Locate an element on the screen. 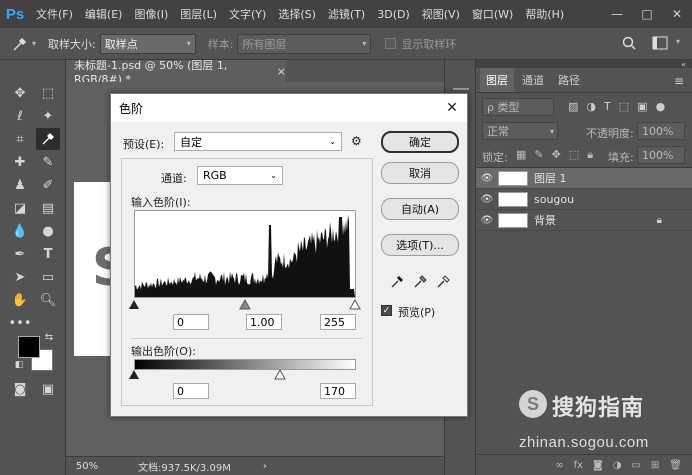  eraser-tool-icon: ◪ is located at coordinates (20, 208).